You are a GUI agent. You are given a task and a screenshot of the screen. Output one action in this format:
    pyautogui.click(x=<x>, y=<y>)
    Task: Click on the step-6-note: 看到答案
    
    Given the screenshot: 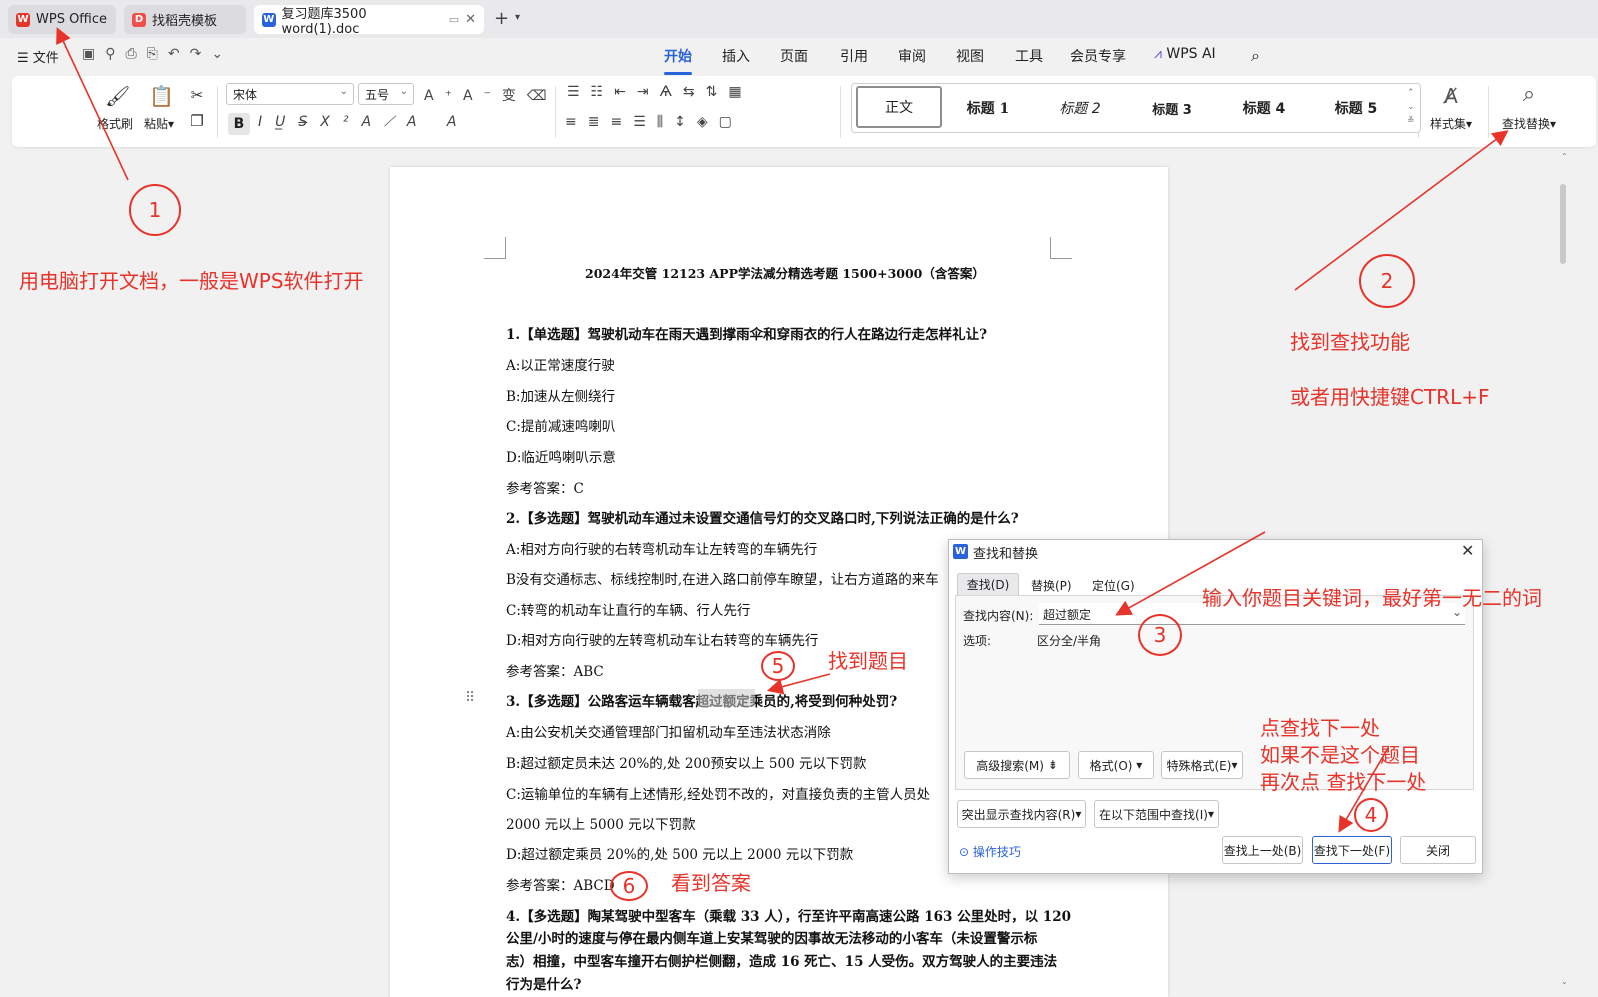 What is the action you would take?
    pyautogui.click(x=711, y=883)
    